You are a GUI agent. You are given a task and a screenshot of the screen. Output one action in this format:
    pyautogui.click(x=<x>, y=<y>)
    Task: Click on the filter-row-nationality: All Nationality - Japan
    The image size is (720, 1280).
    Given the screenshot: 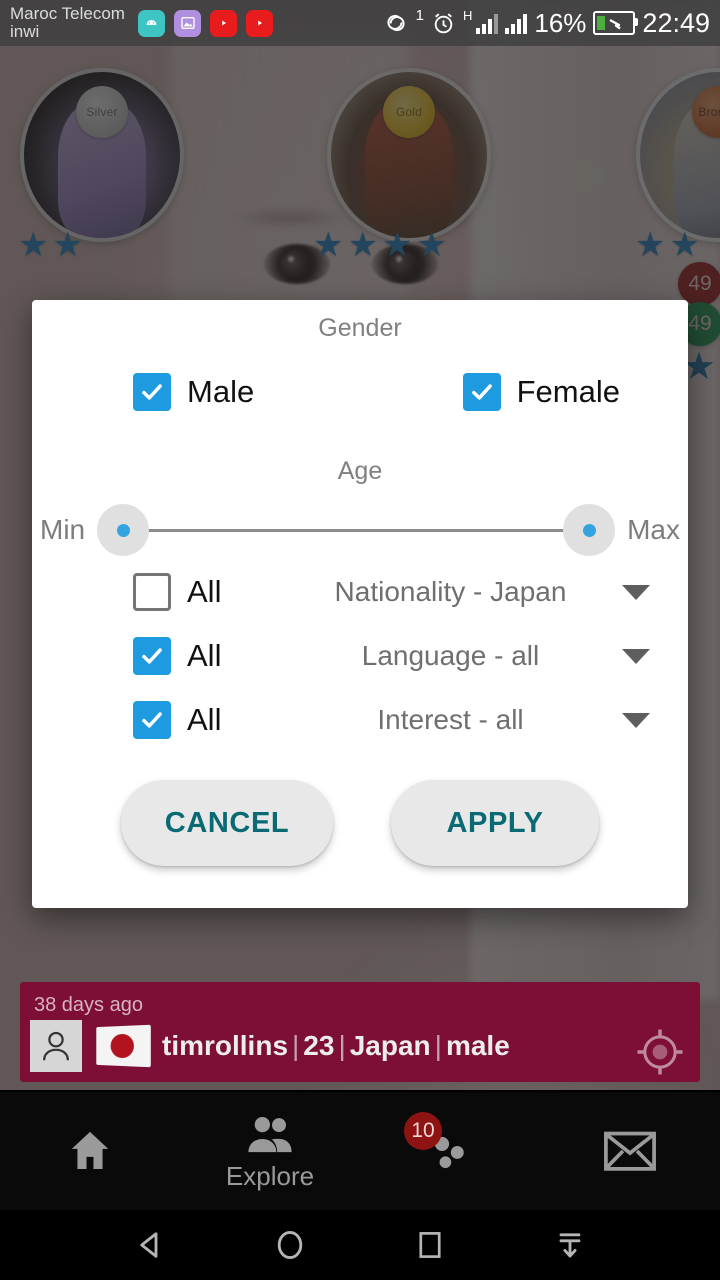 What is the action you would take?
    pyautogui.click(x=360, y=592)
    